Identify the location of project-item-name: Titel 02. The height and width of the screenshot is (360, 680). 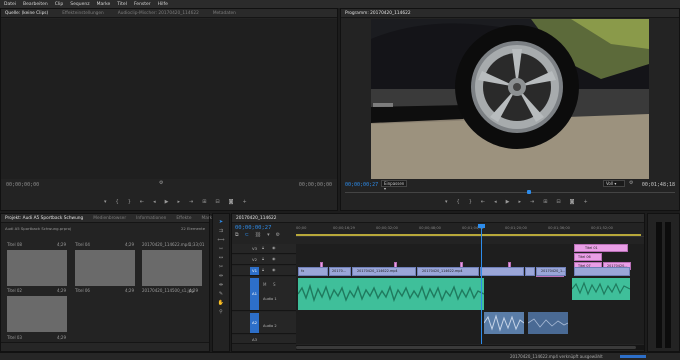
(14, 290).